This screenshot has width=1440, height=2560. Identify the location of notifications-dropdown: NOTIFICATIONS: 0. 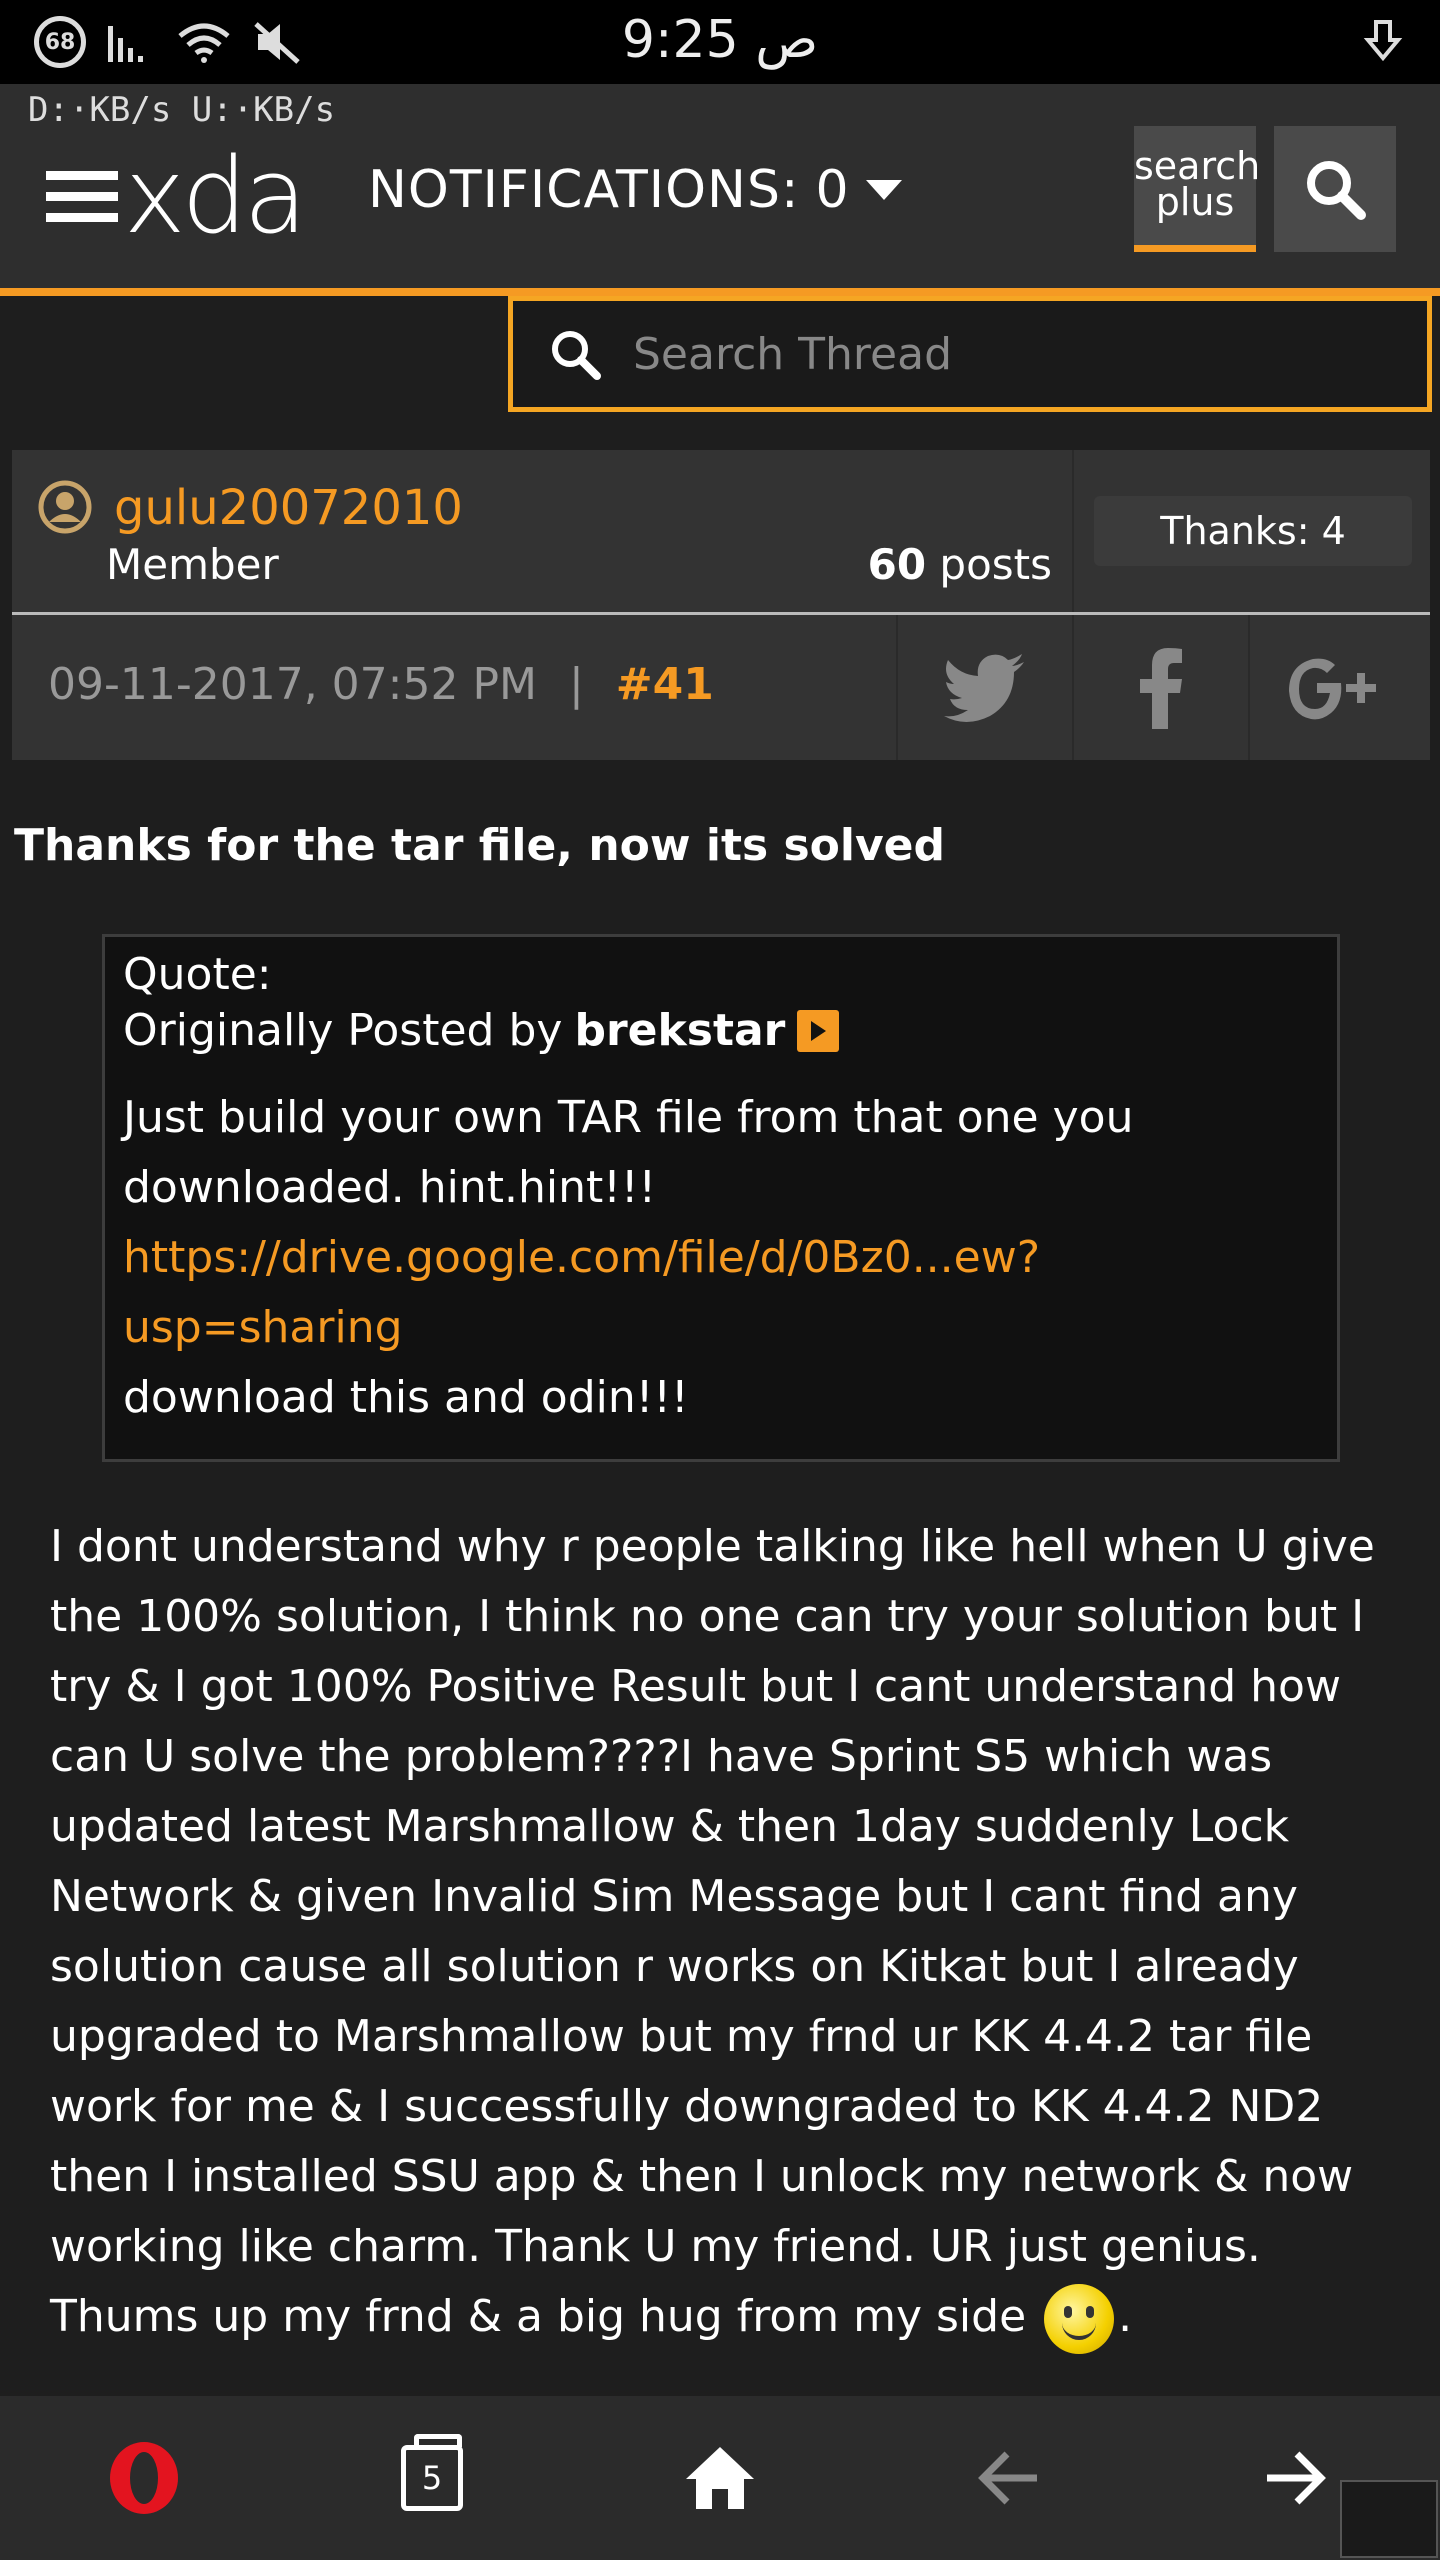
(635, 190).